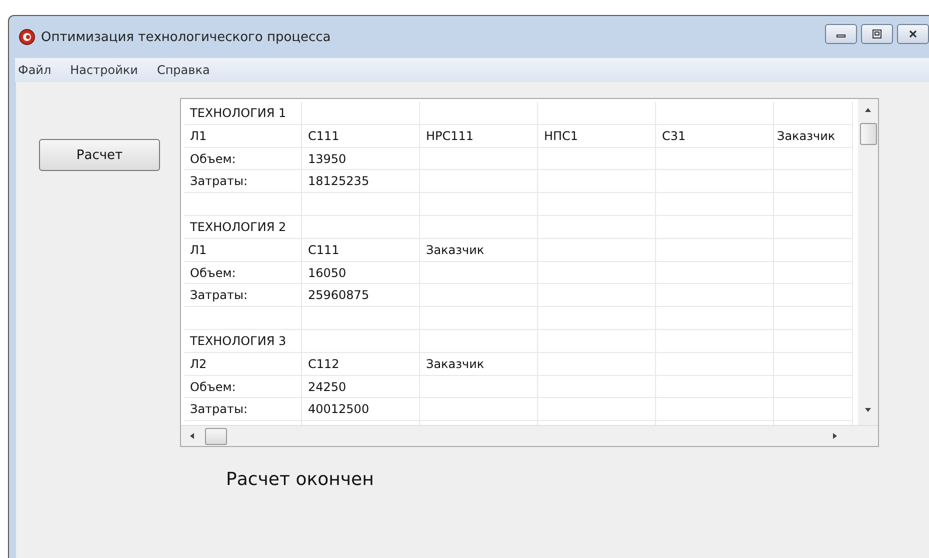  I want to click on grid-cell: 18125235, so click(361, 182).